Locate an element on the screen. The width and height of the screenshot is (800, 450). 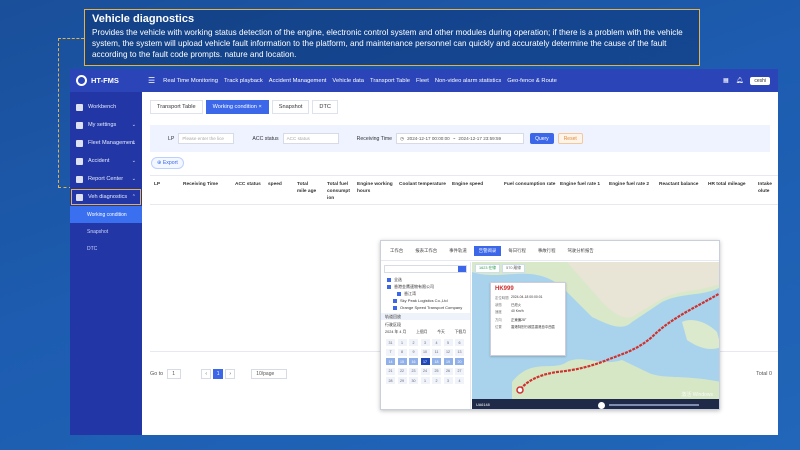
col-header: ACC status is located at coordinates (248, 184).